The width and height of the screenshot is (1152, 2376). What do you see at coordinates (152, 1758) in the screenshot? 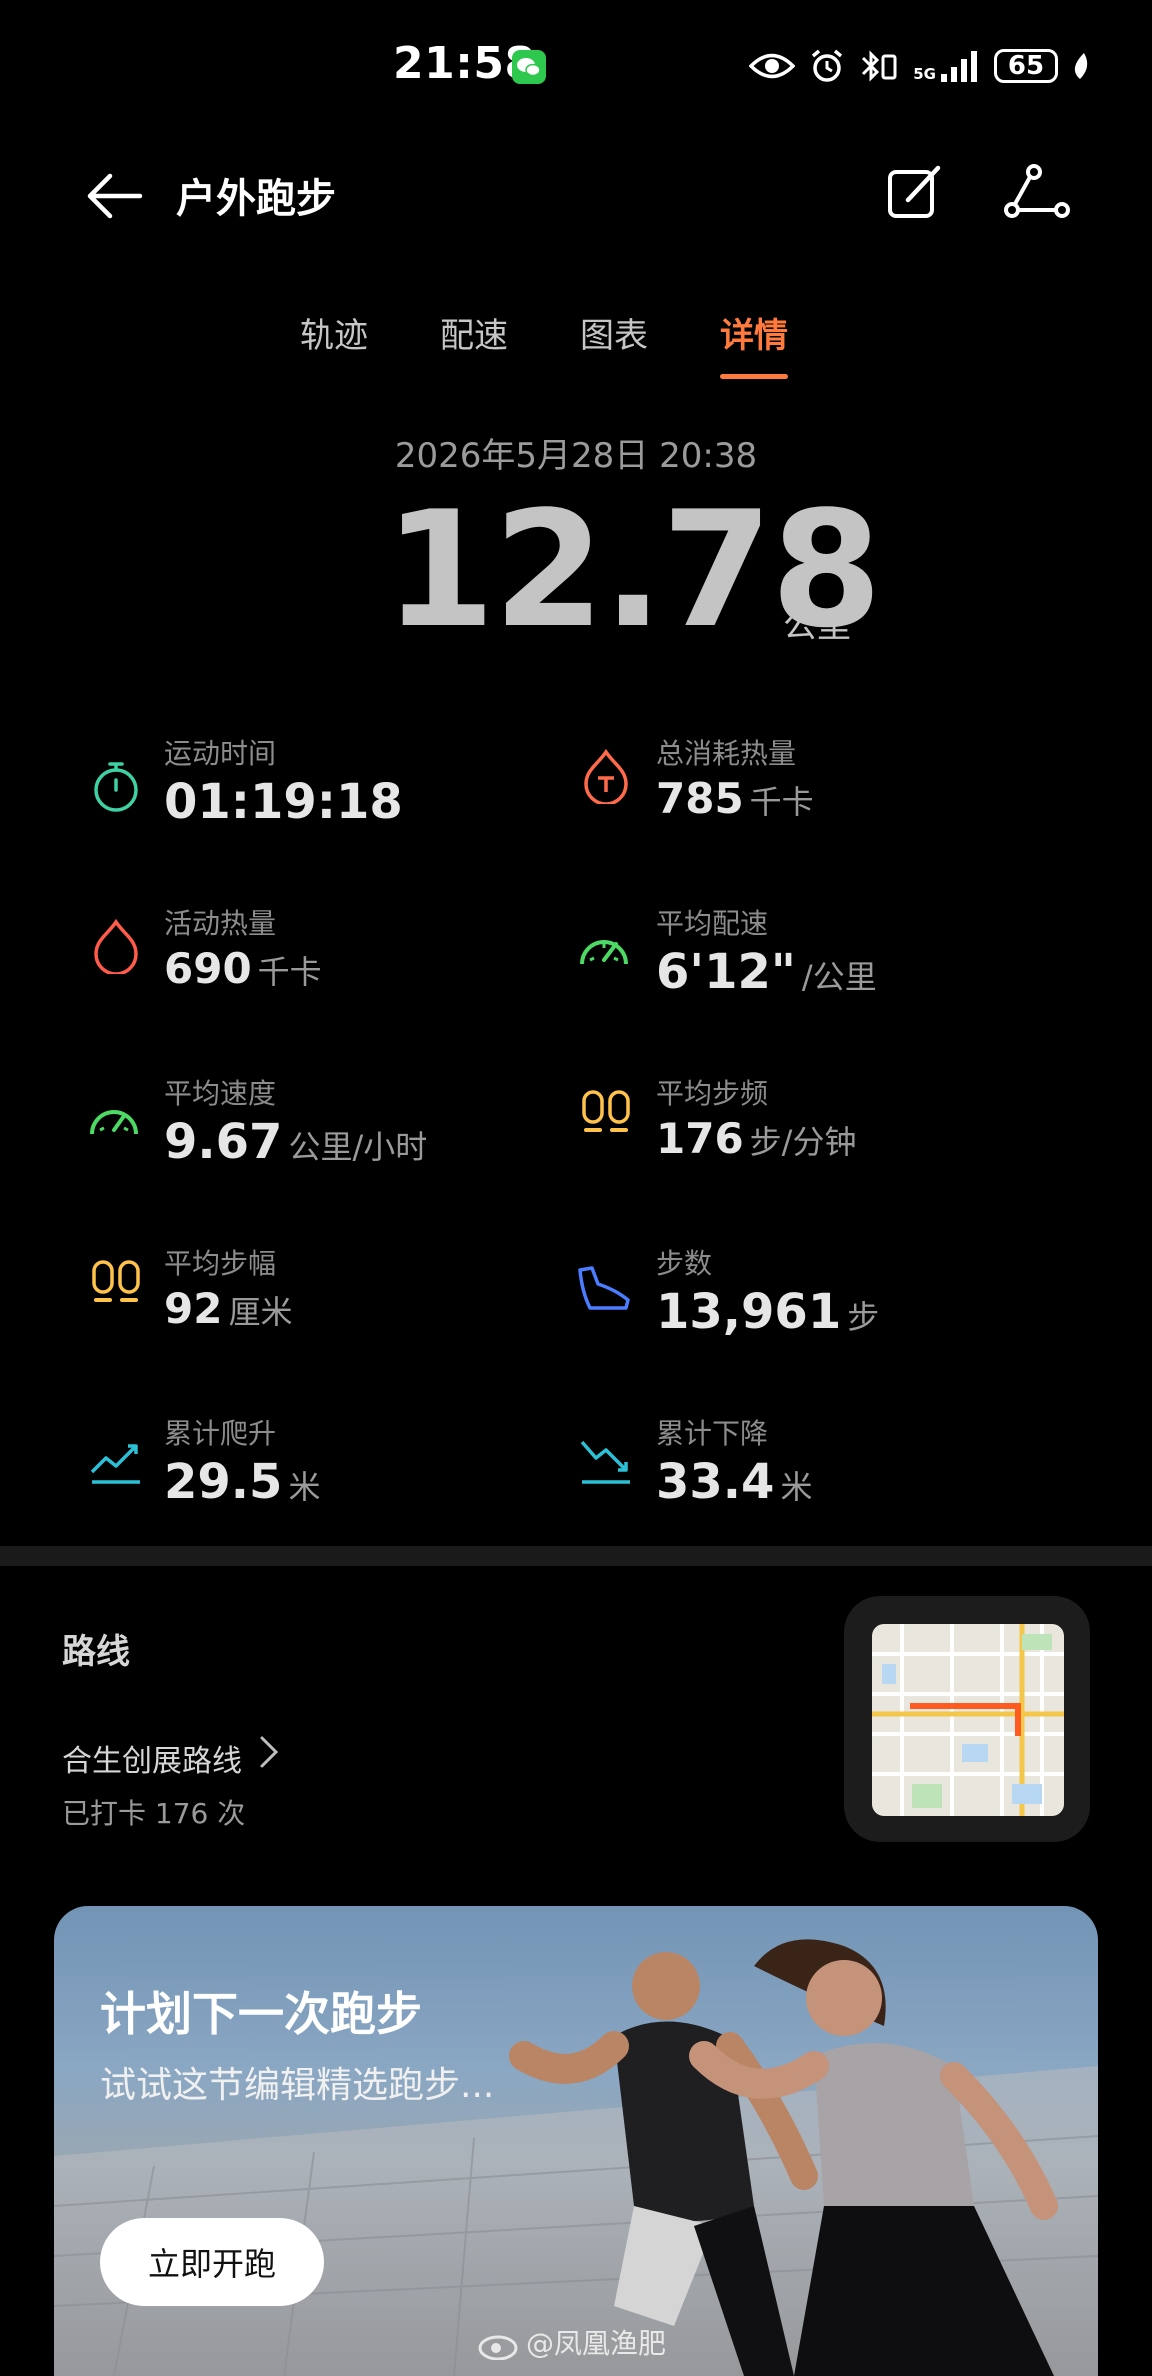
I see `route-name-link: 合生创展路线` at bounding box center [152, 1758].